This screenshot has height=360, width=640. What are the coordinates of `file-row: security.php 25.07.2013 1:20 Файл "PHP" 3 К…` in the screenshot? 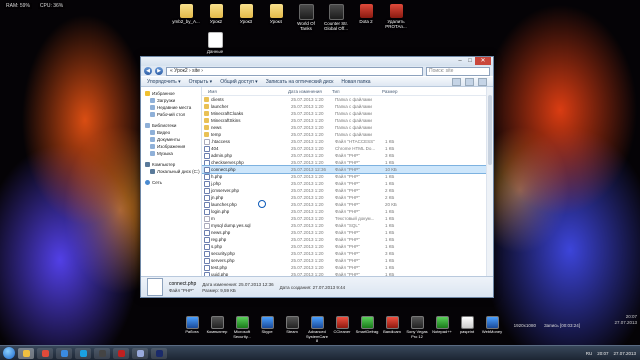 It's located at (347, 253).